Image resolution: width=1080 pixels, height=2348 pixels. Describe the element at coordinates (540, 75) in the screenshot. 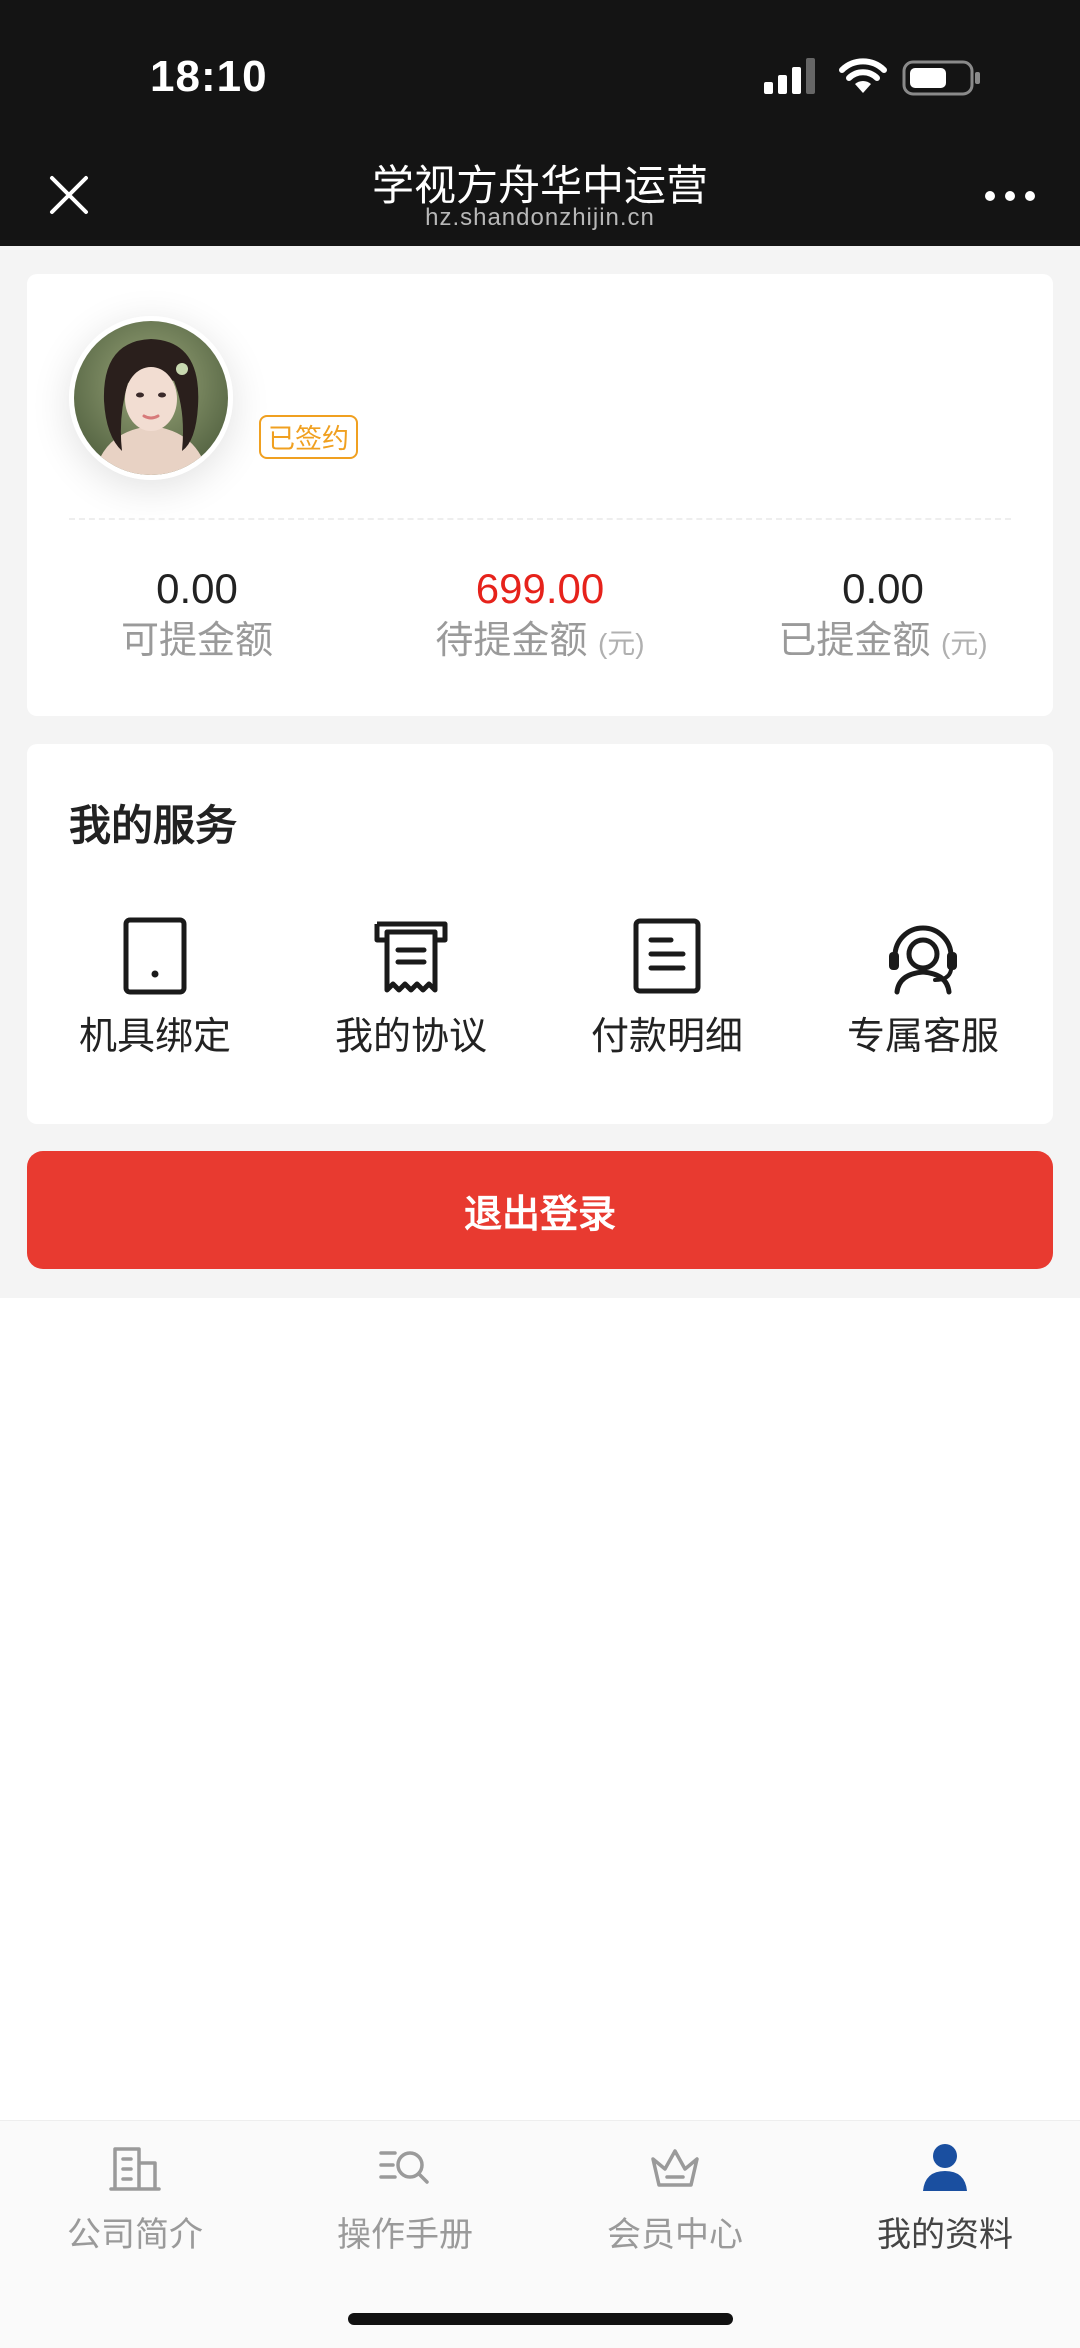

I see `status-bar: 18:10` at that location.